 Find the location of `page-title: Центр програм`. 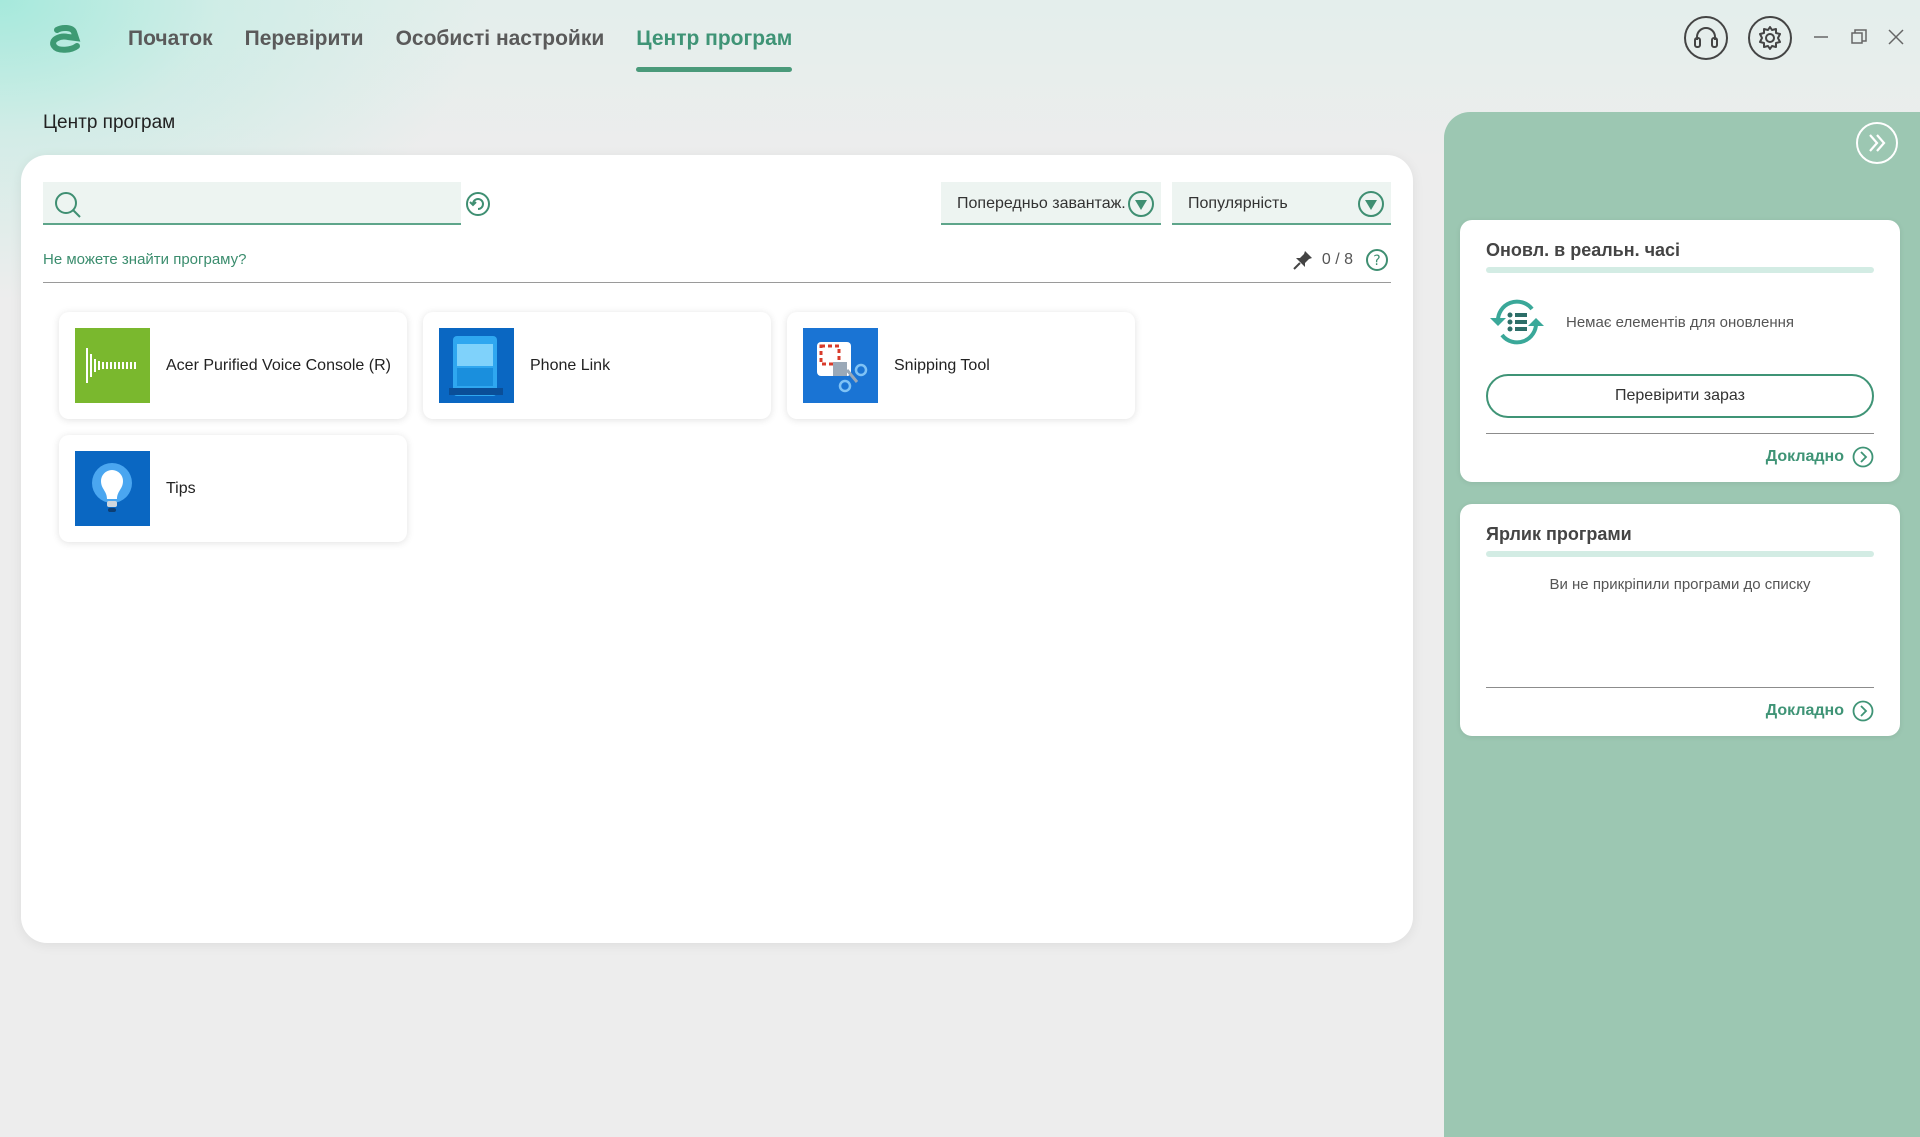

page-title: Центр програм is located at coordinates (109, 122).